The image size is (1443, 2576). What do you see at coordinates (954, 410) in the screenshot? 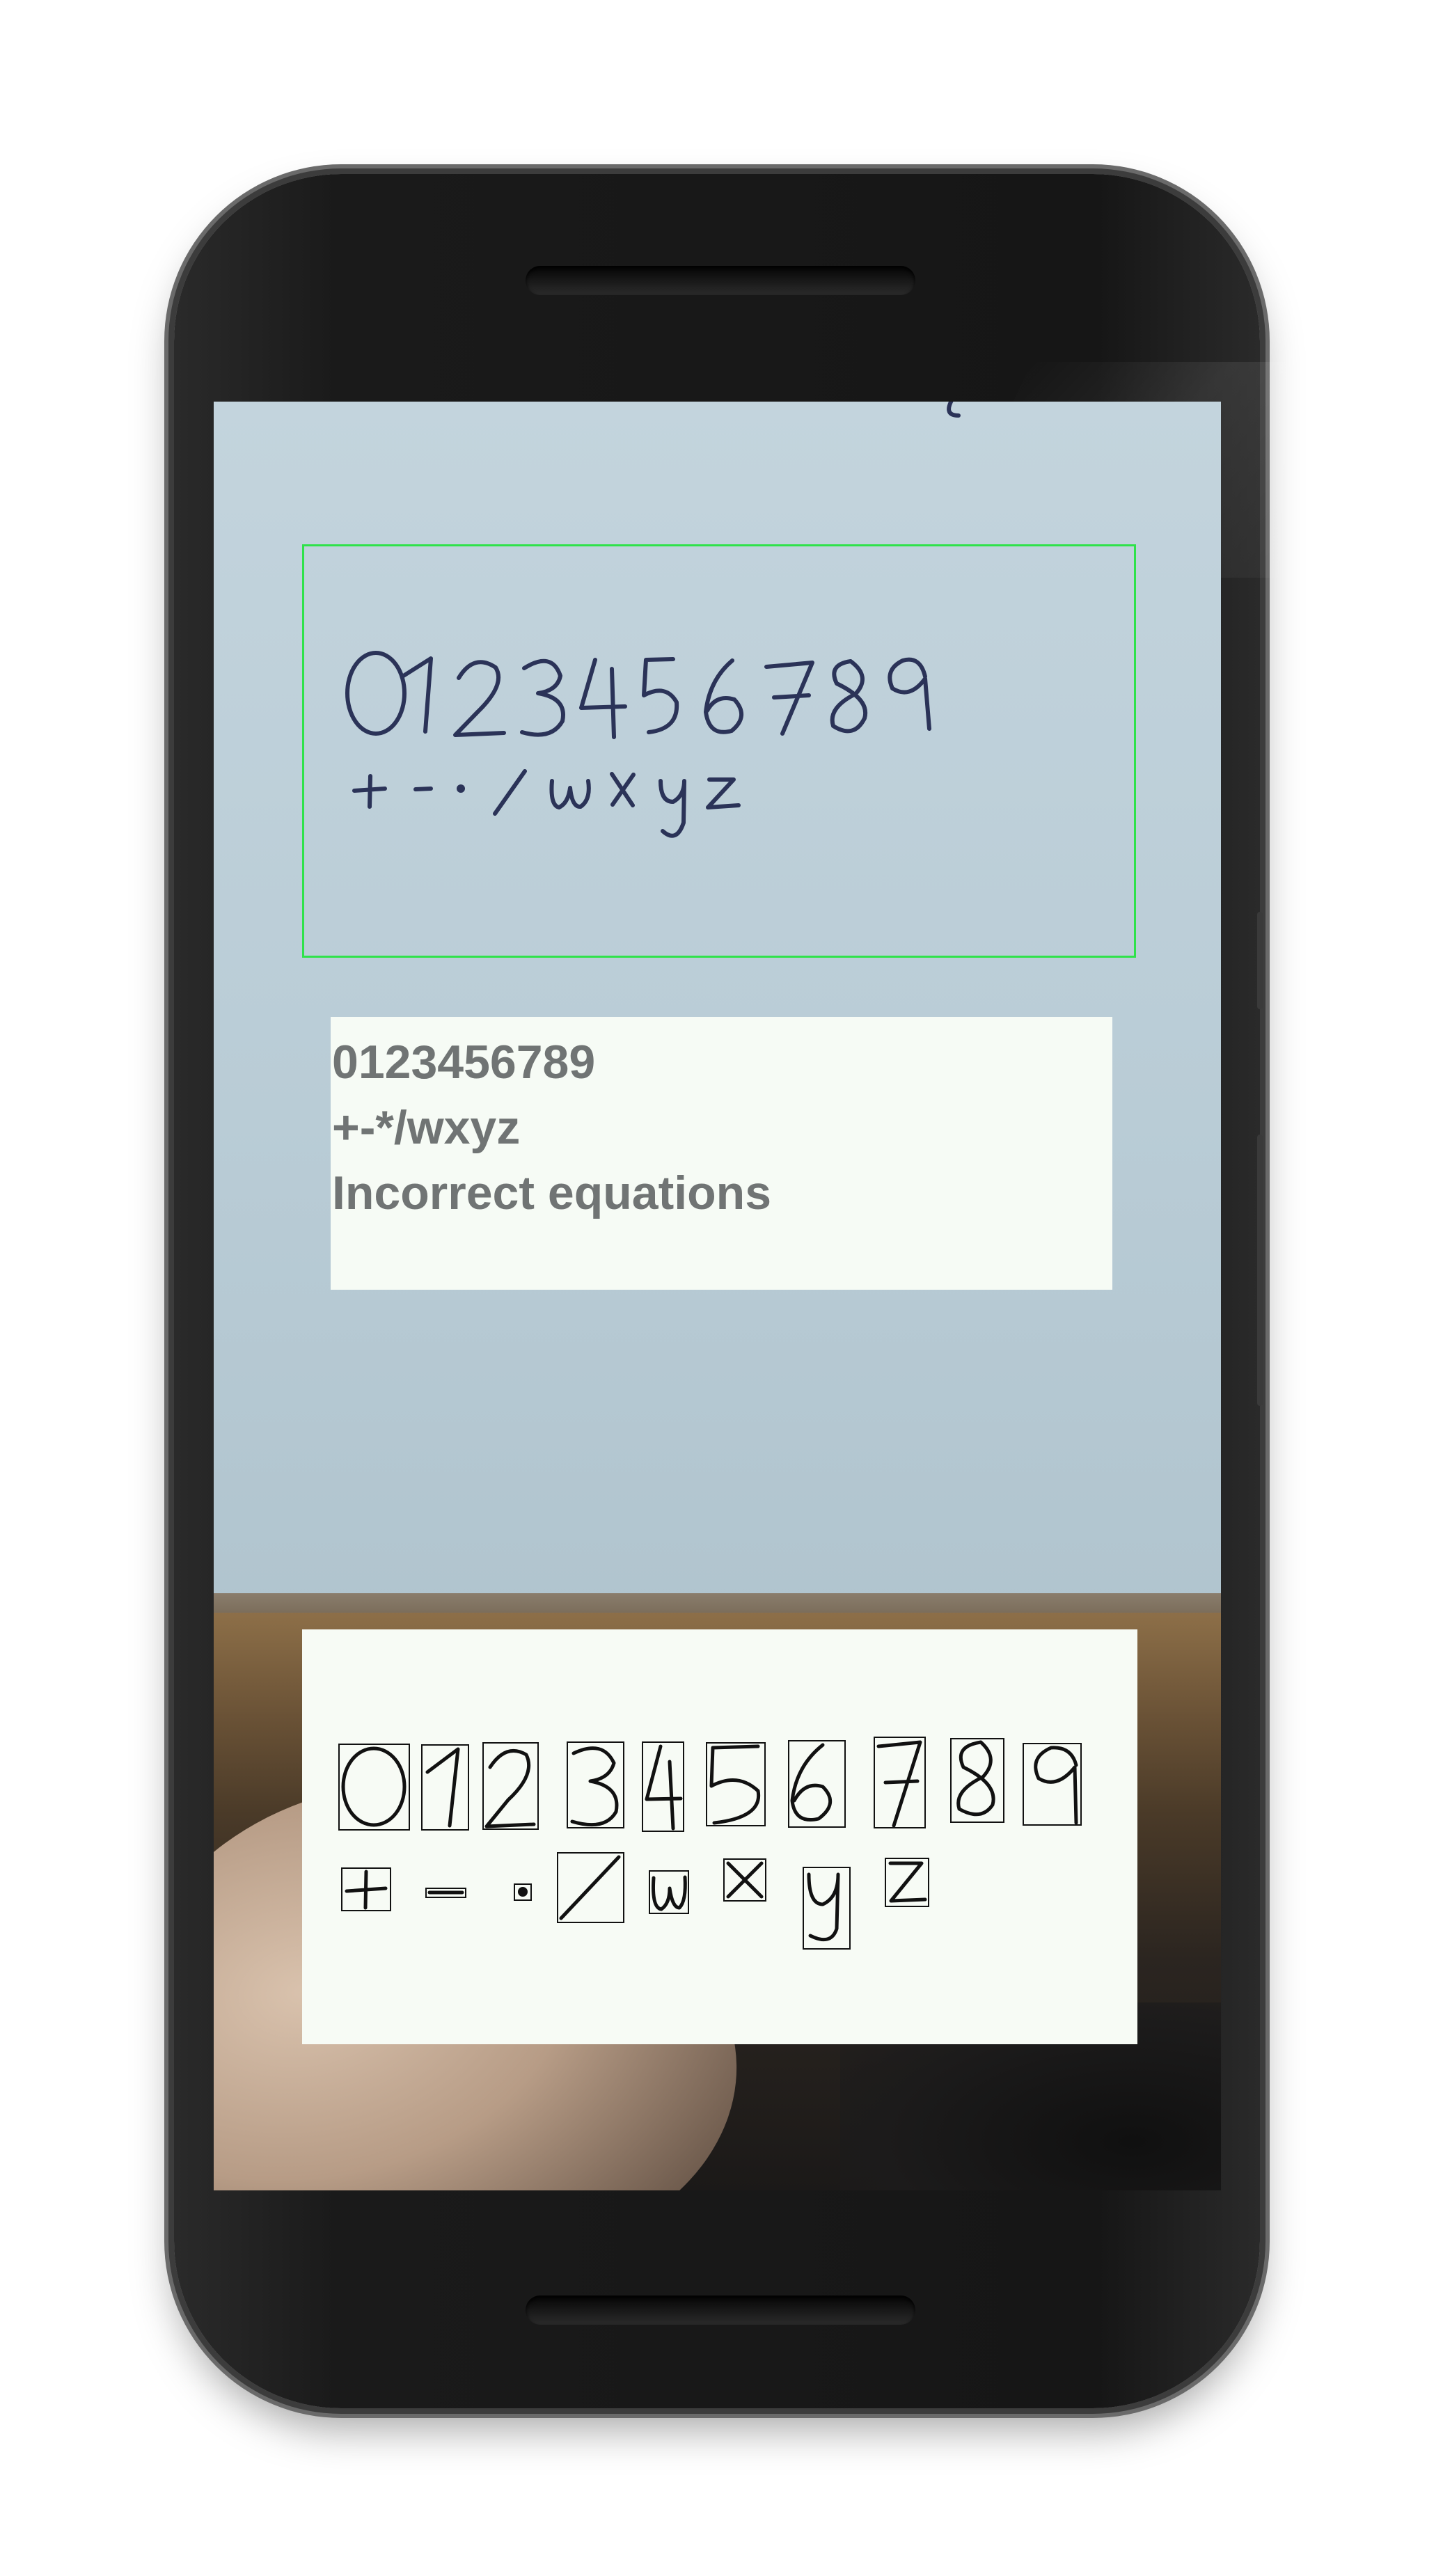
I see `partial-ink-mark` at bounding box center [954, 410].